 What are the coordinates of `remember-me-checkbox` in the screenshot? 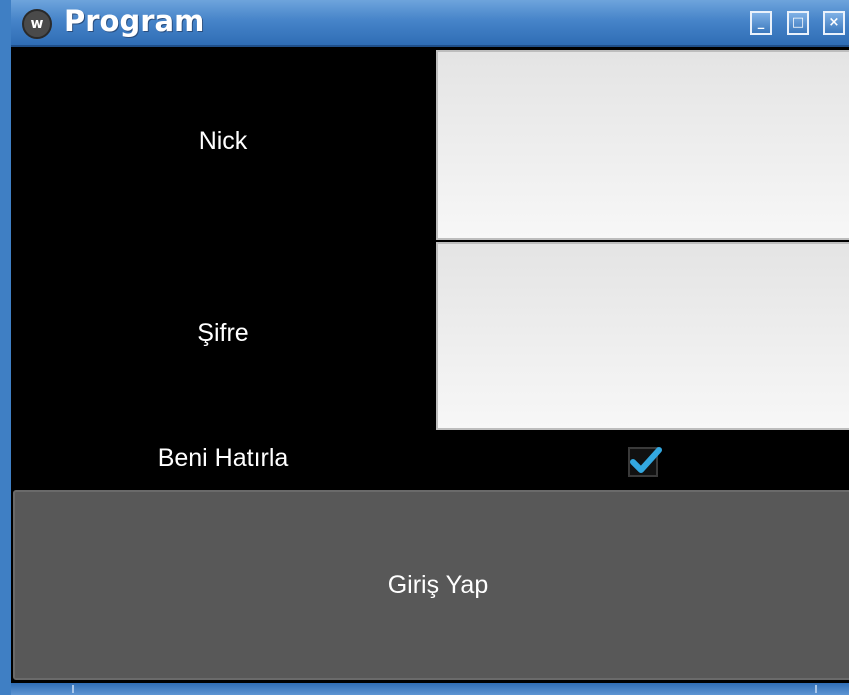 It's located at (645, 462).